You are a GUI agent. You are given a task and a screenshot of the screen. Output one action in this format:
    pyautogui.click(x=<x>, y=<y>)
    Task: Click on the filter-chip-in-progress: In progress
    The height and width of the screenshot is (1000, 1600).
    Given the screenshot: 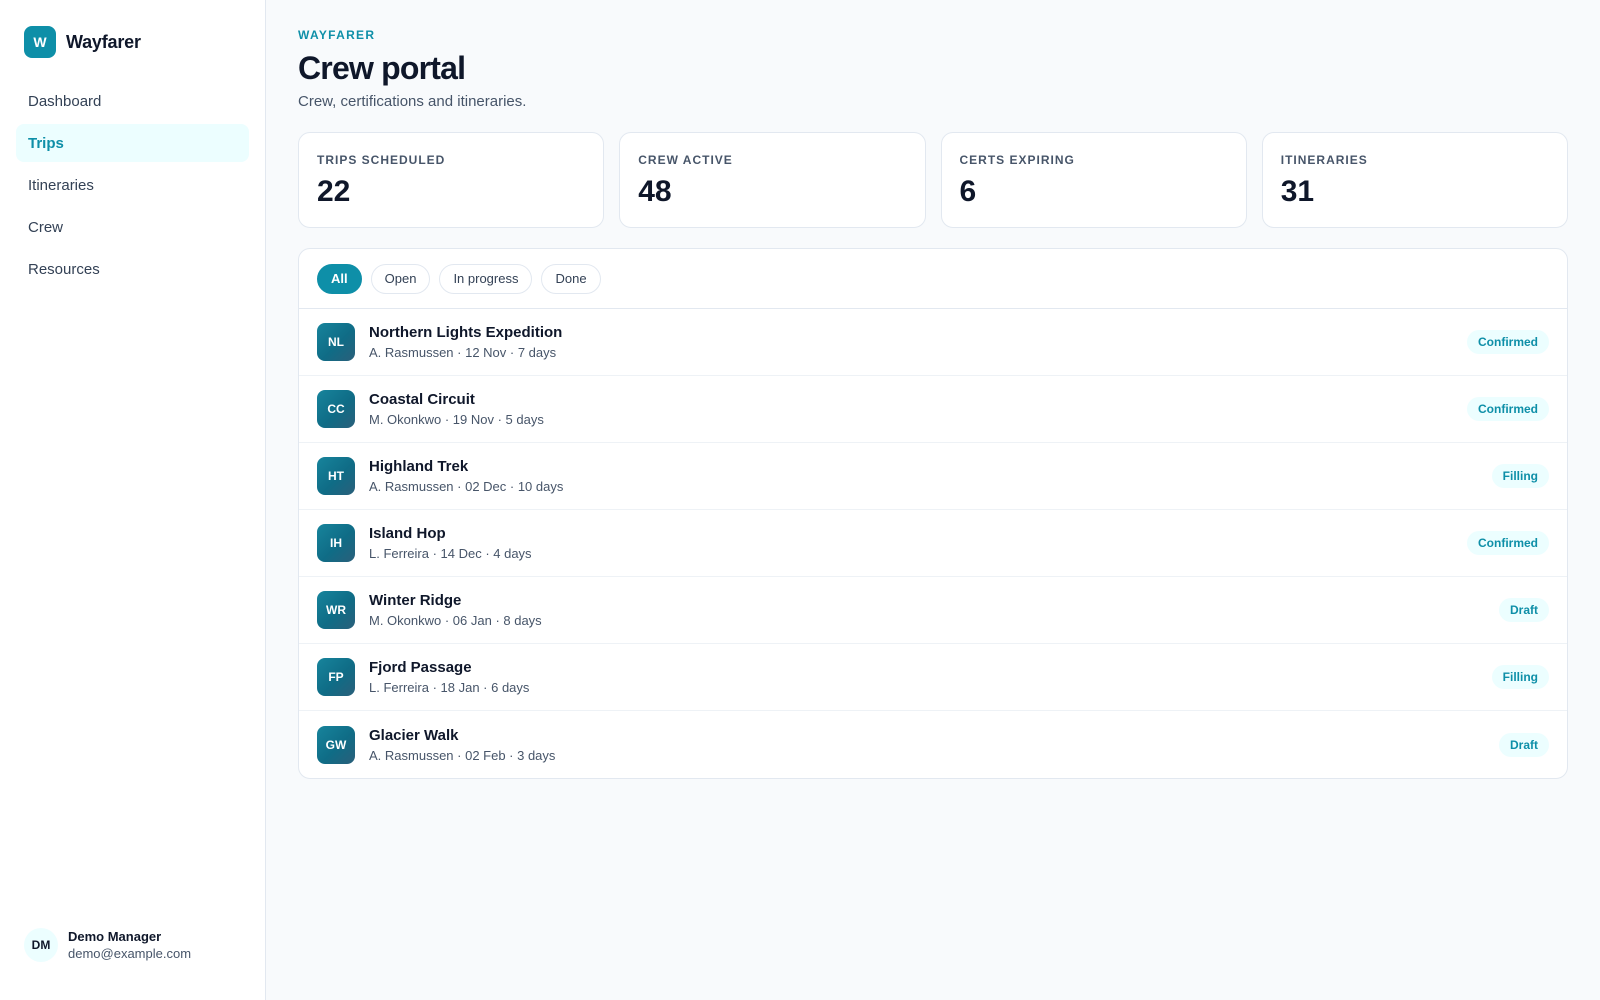 What is the action you would take?
    pyautogui.click(x=486, y=278)
    